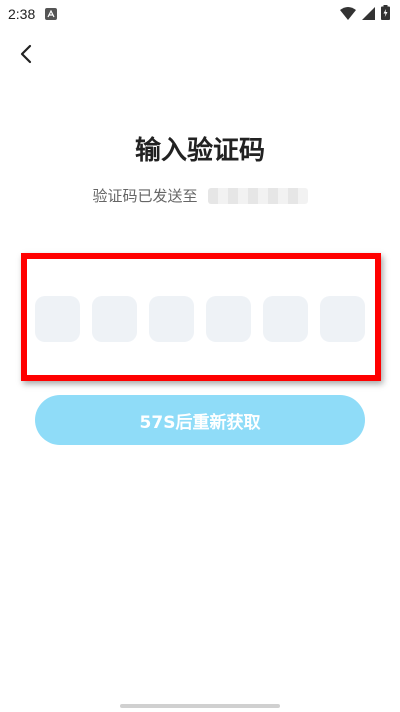 This screenshot has width=400, height=712. I want to click on chevron-left-icon, so click(26, 54).